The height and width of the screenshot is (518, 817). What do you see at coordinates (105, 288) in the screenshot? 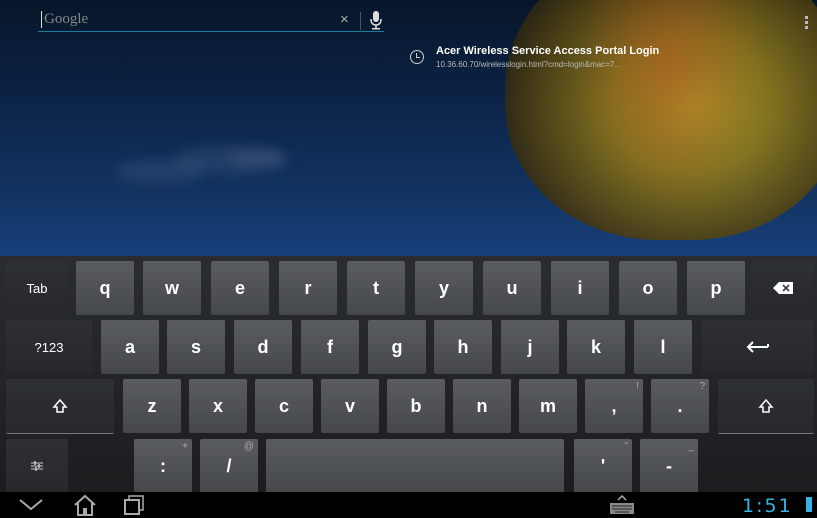
I see `key-q: q` at bounding box center [105, 288].